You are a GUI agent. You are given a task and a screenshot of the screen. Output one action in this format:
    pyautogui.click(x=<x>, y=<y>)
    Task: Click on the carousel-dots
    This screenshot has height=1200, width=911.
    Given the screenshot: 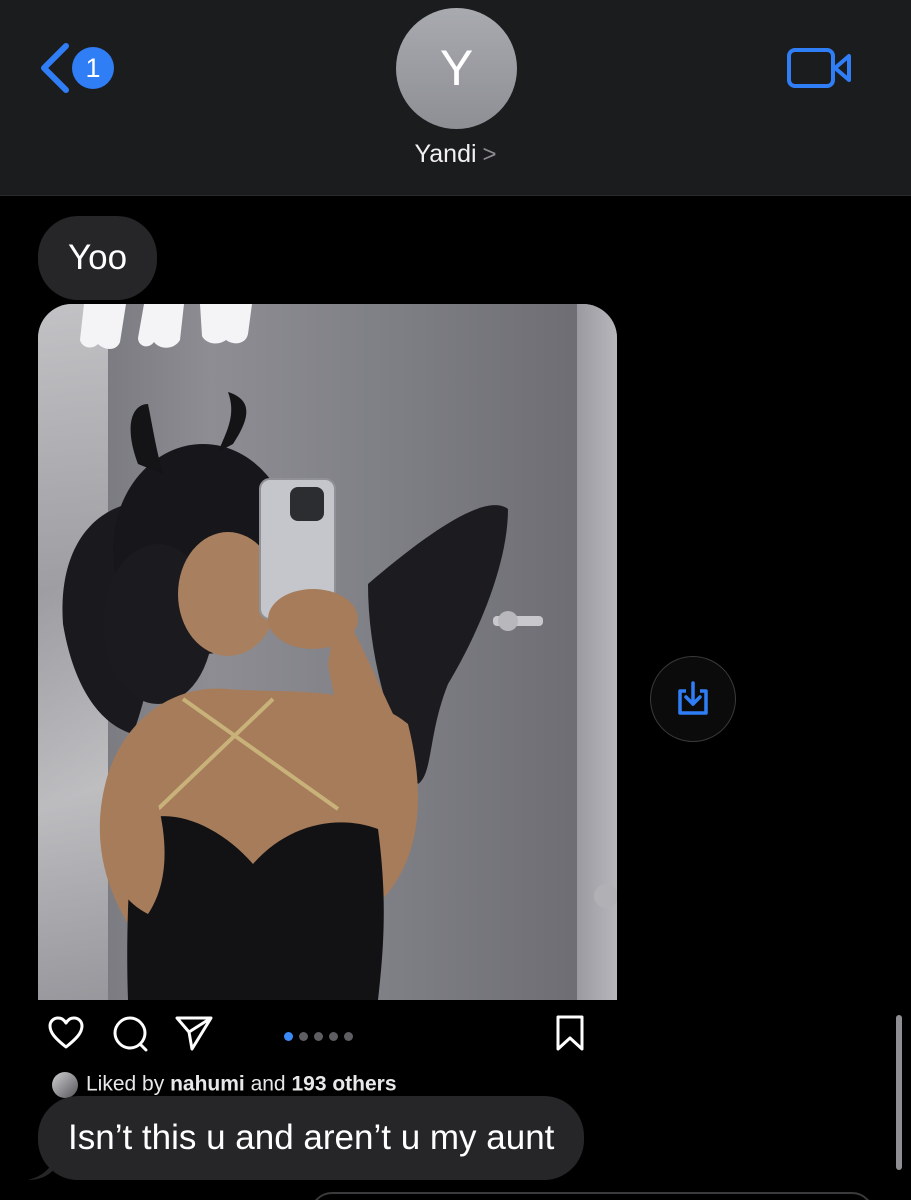 What is the action you would take?
    pyautogui.click(x=321, y=1034)
    